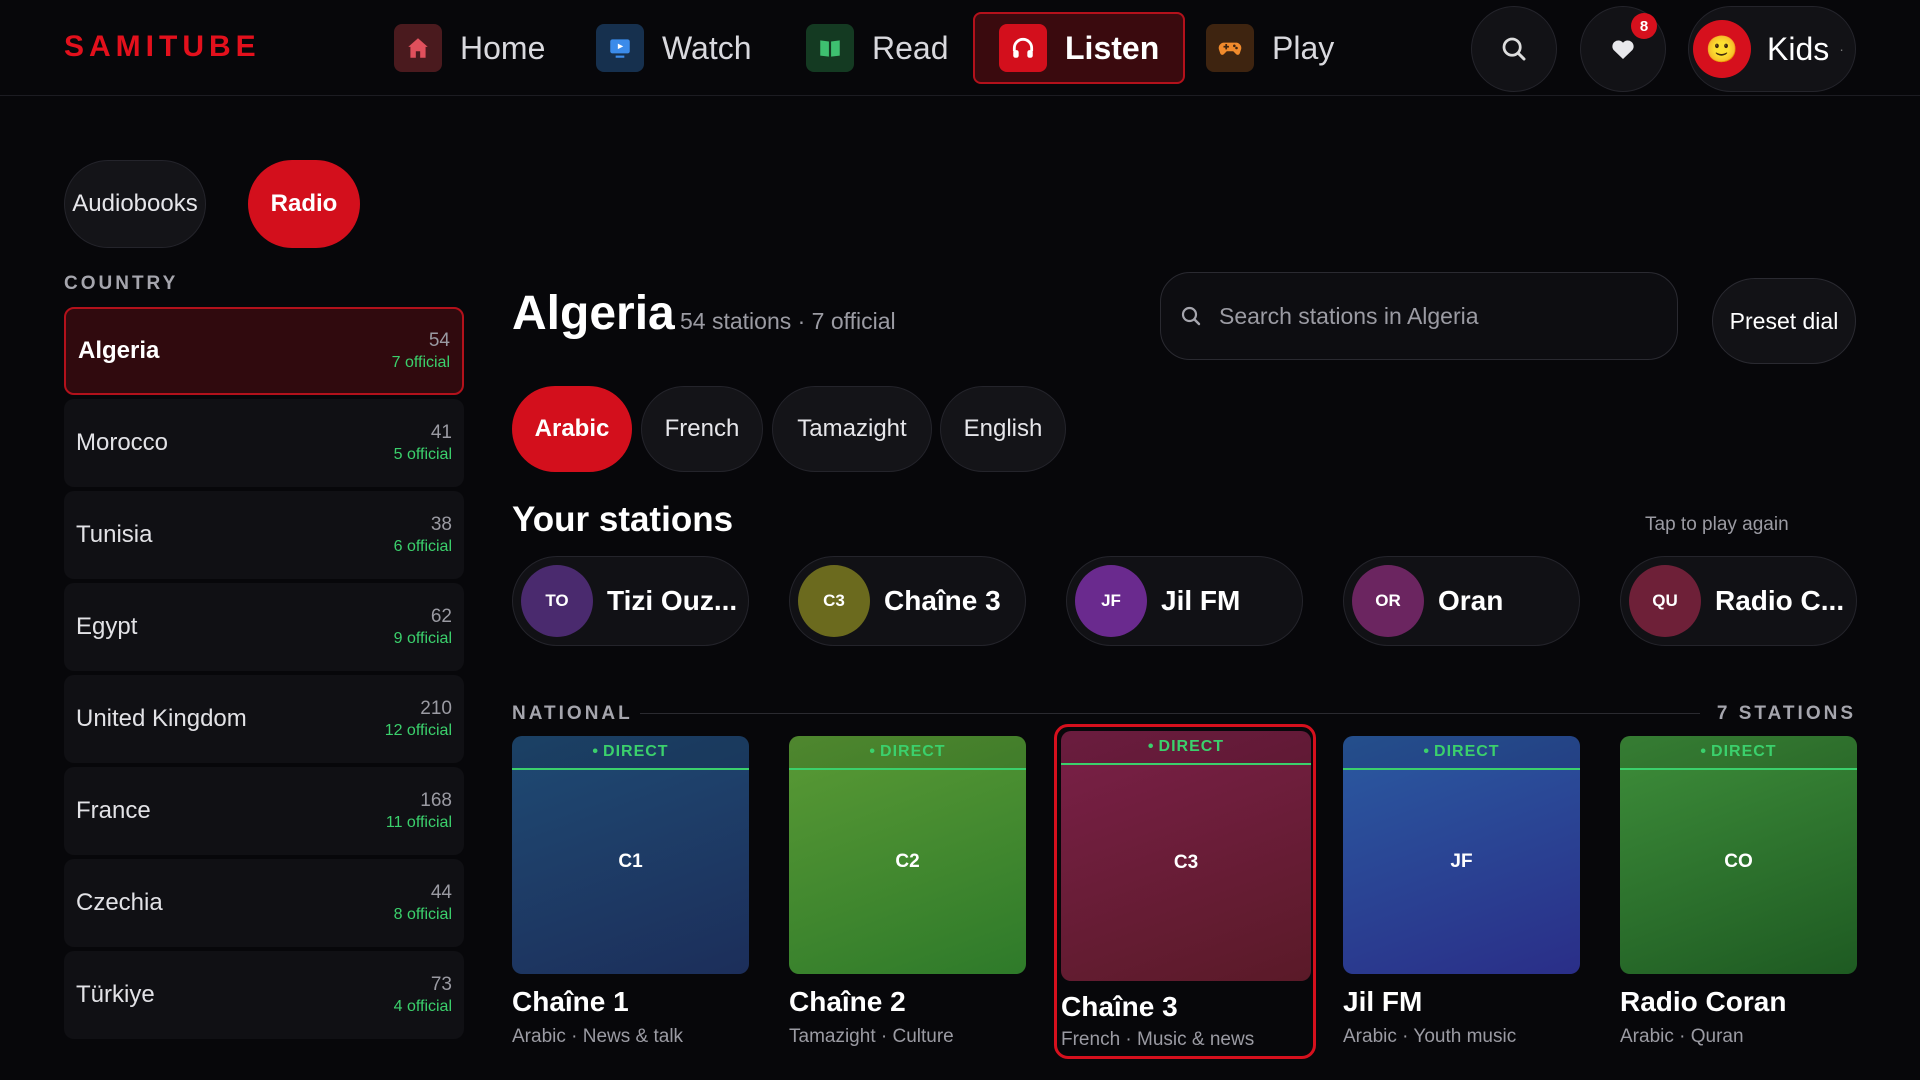  Describe the element at coordinates (162, 47) in the screenshot. I see `app-logo: SAMITUBE` at that location.